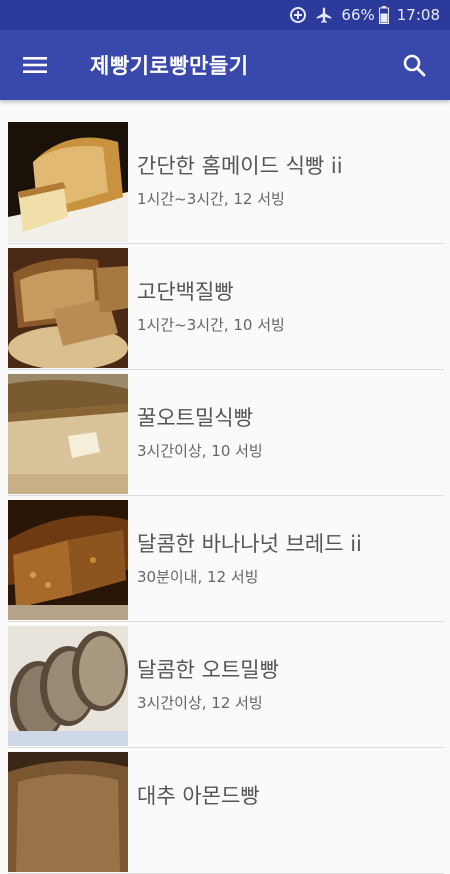  I want to click on airplane-icon, so click(324, 15).